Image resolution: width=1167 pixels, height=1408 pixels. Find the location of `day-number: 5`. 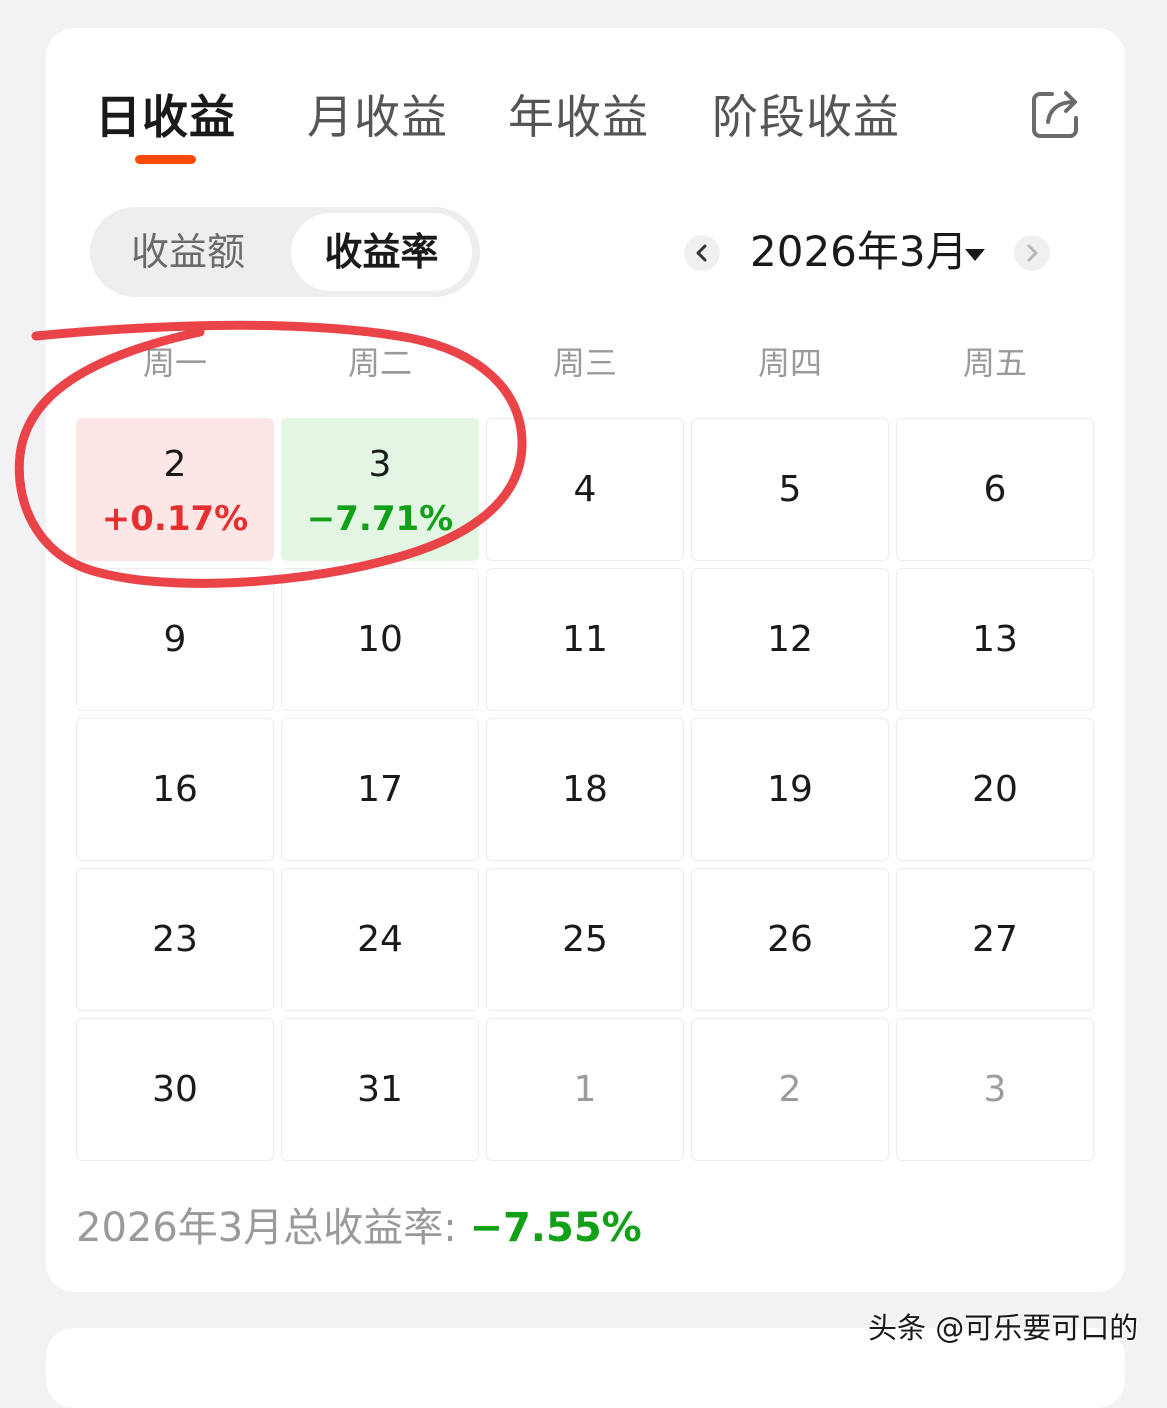

day-number: 5 is located at coordinates (790, 489).